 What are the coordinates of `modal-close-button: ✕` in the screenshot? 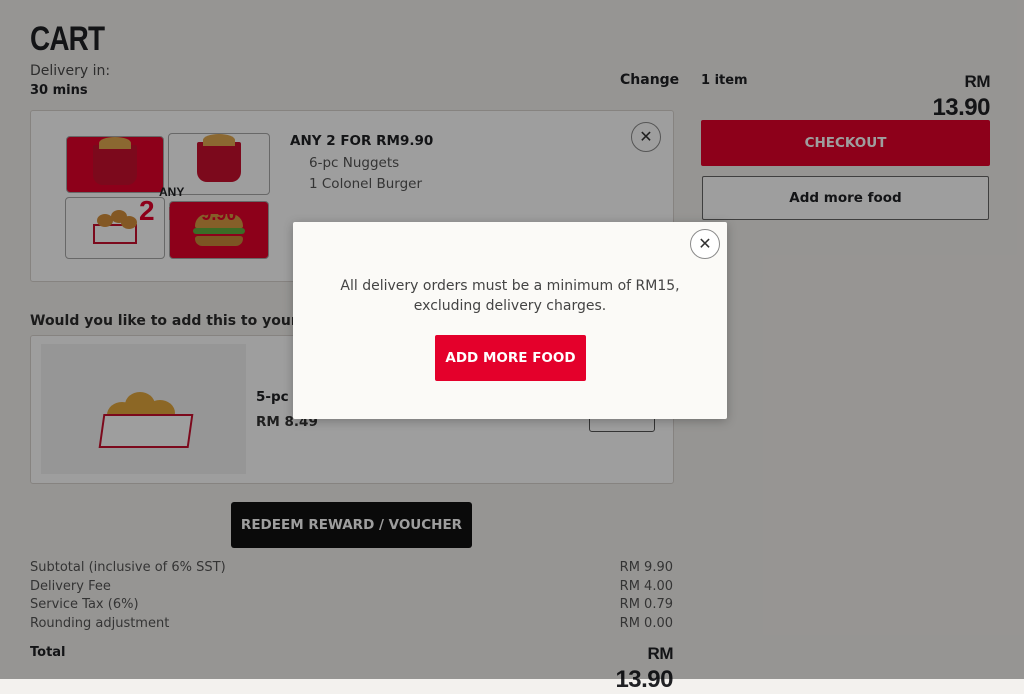 It's located at (705, 244).